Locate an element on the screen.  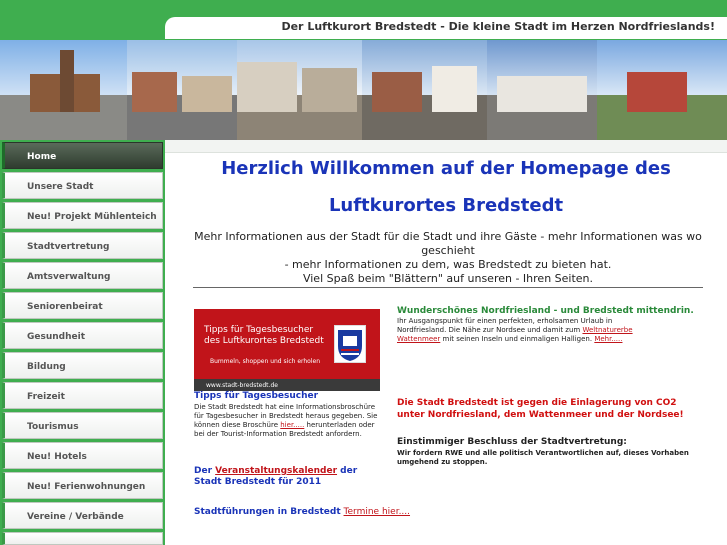
sidebar-item-hotels: Neu! Hotels is located at coordinates (82, 455).